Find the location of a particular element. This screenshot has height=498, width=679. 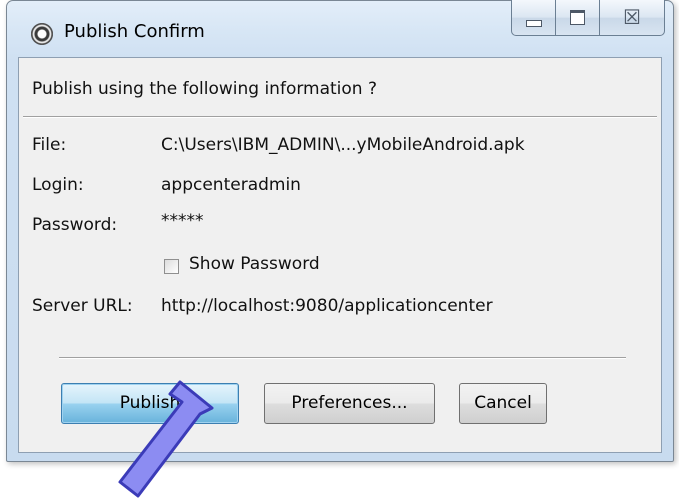

pointer-arrow-icon is located at coordinates (166, 439).